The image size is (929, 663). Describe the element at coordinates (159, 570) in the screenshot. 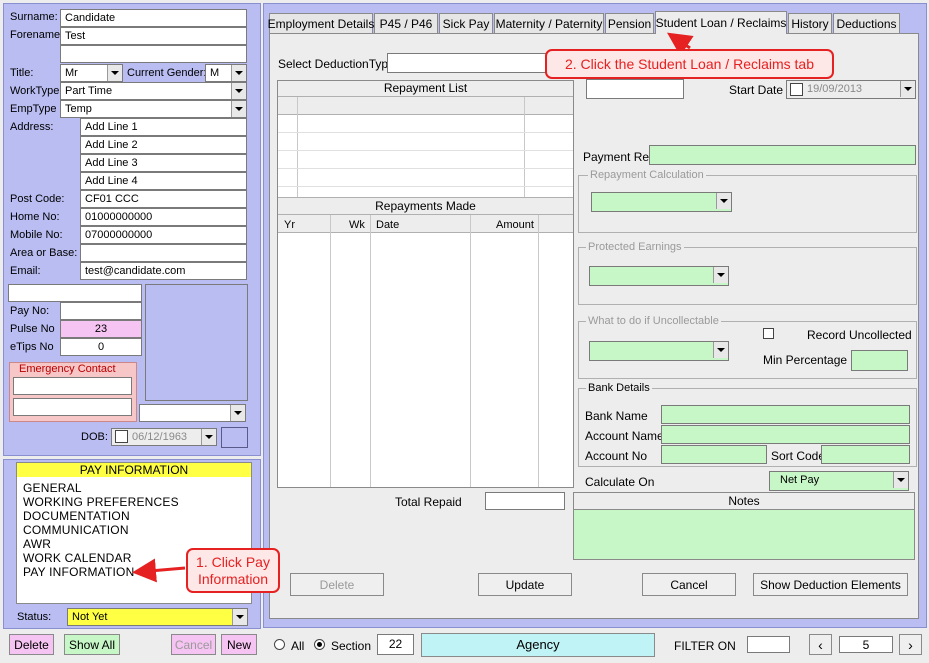

I see `arrow-to-pay-information` at that location.